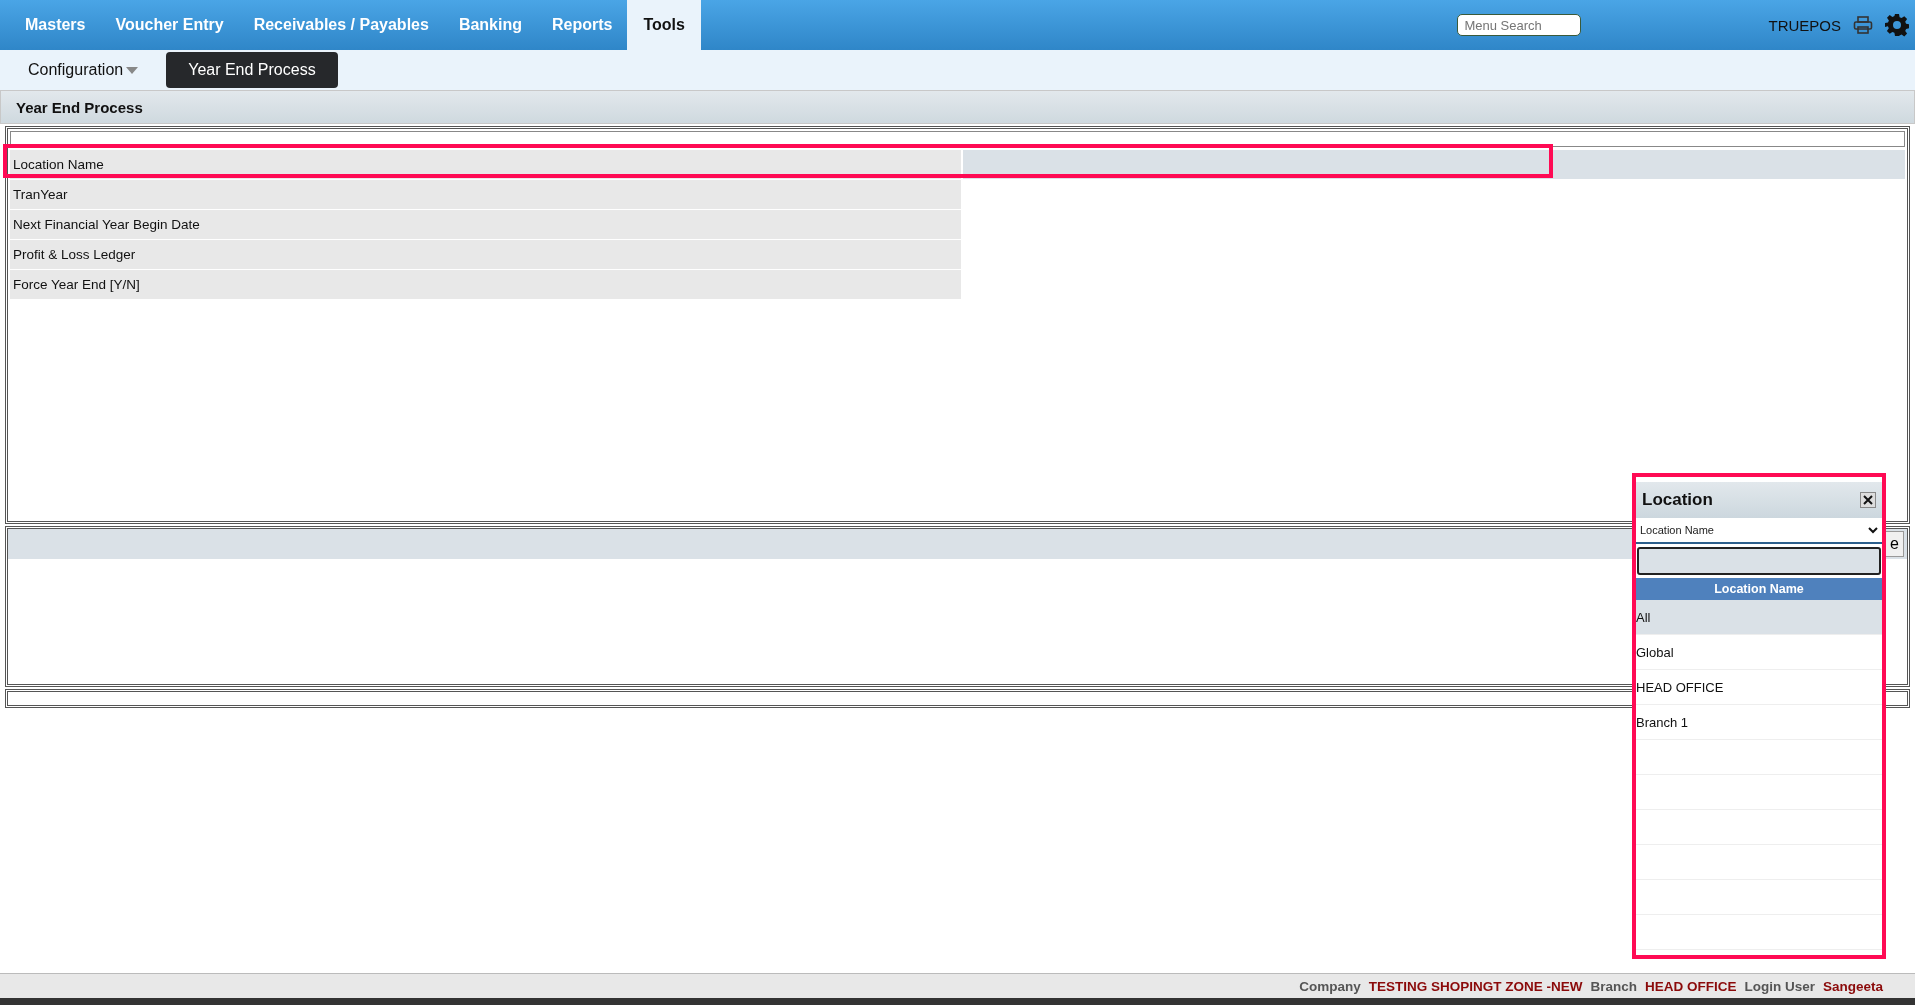 The image size is (1915, 1005). I want to click on search-field, so click(1759, 561).